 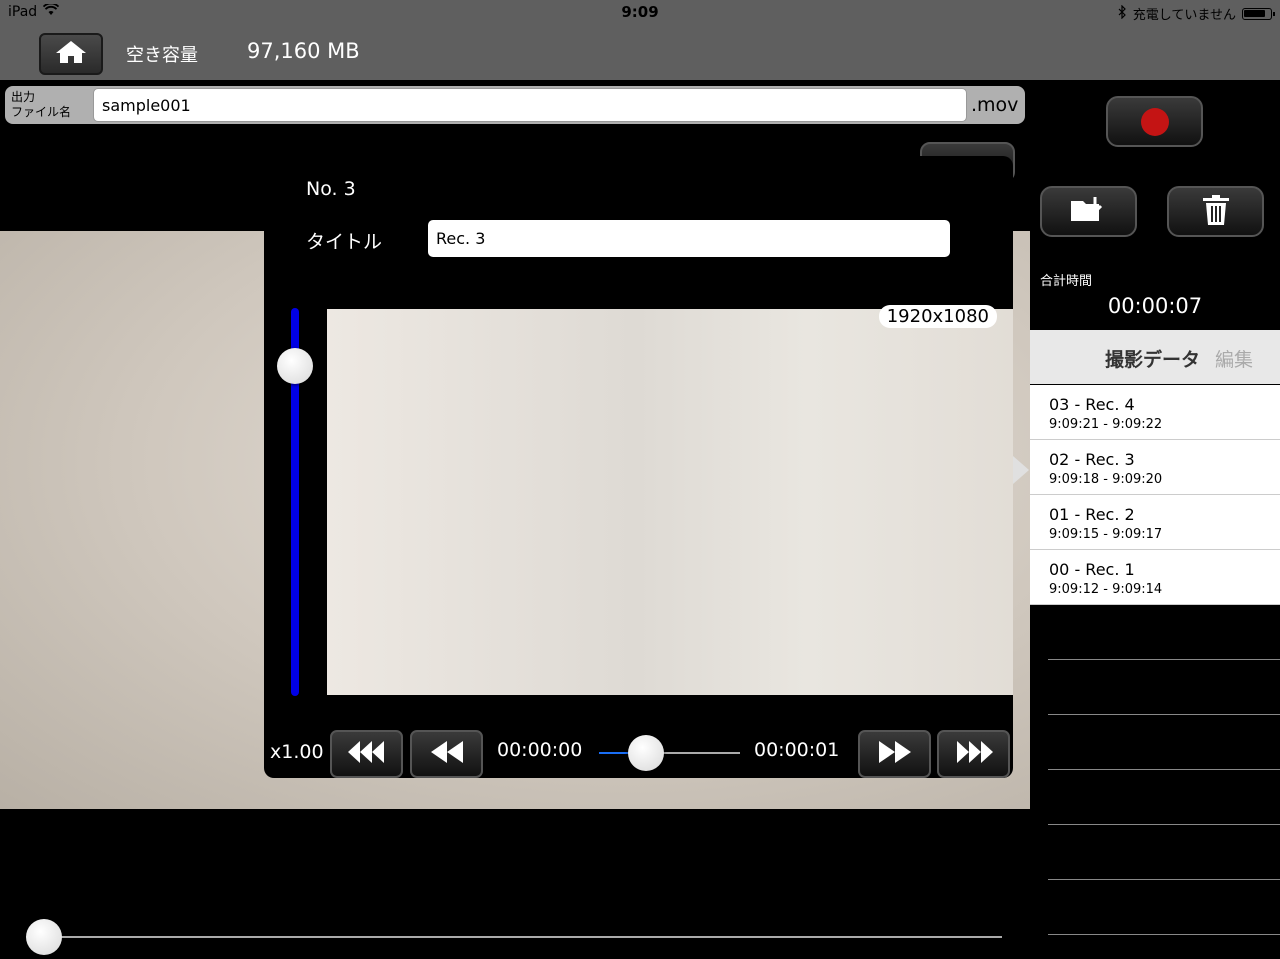 I want to click on output-filename-bar: 出力 ファイル名 .mov, so click(x=515, y=105).